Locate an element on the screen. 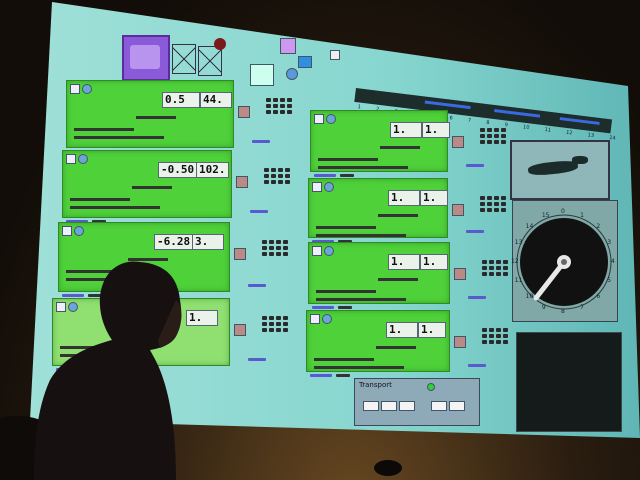 This screenshot has height=480, width=640. crossed-box-icon is located at coordinates (184, 59).